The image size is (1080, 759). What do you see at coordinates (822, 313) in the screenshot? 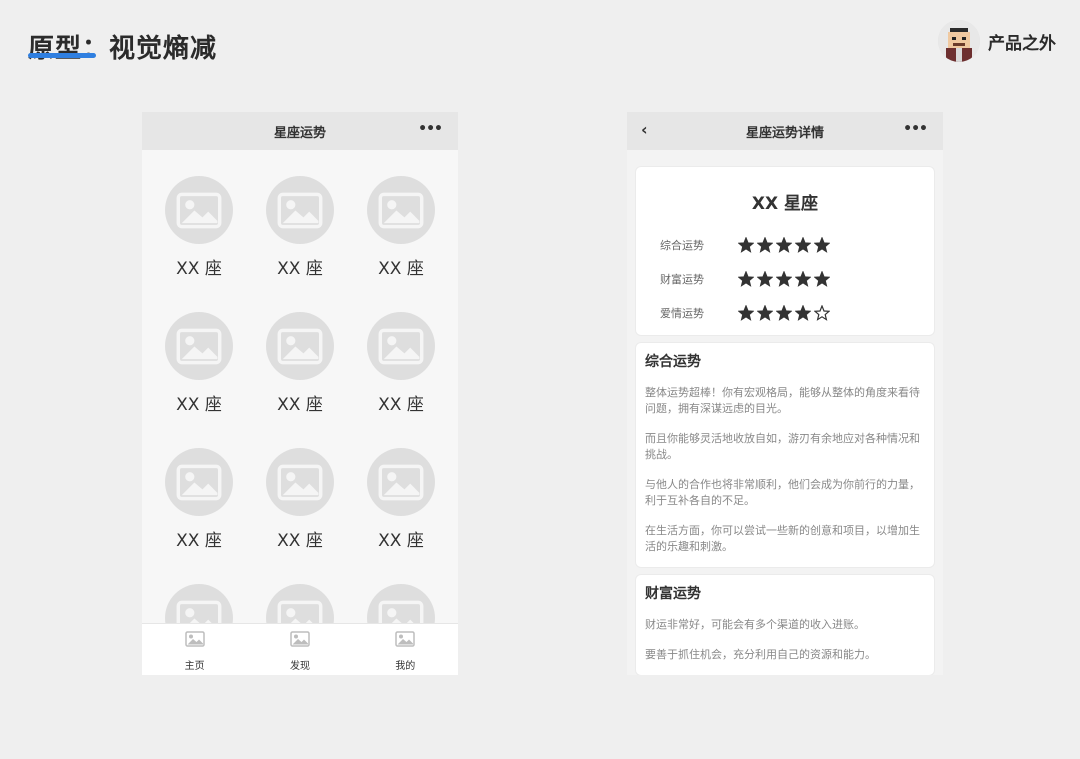
I see `star-empty-icon` at bounding box center [822, 313].